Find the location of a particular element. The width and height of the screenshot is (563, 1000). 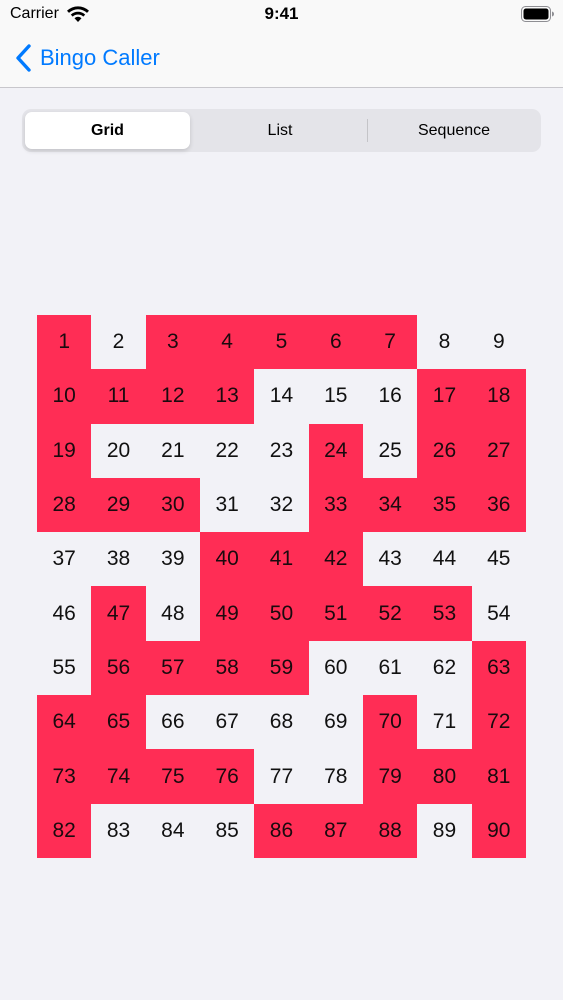

number-cell: 32 is located at coordinates (281, 505).